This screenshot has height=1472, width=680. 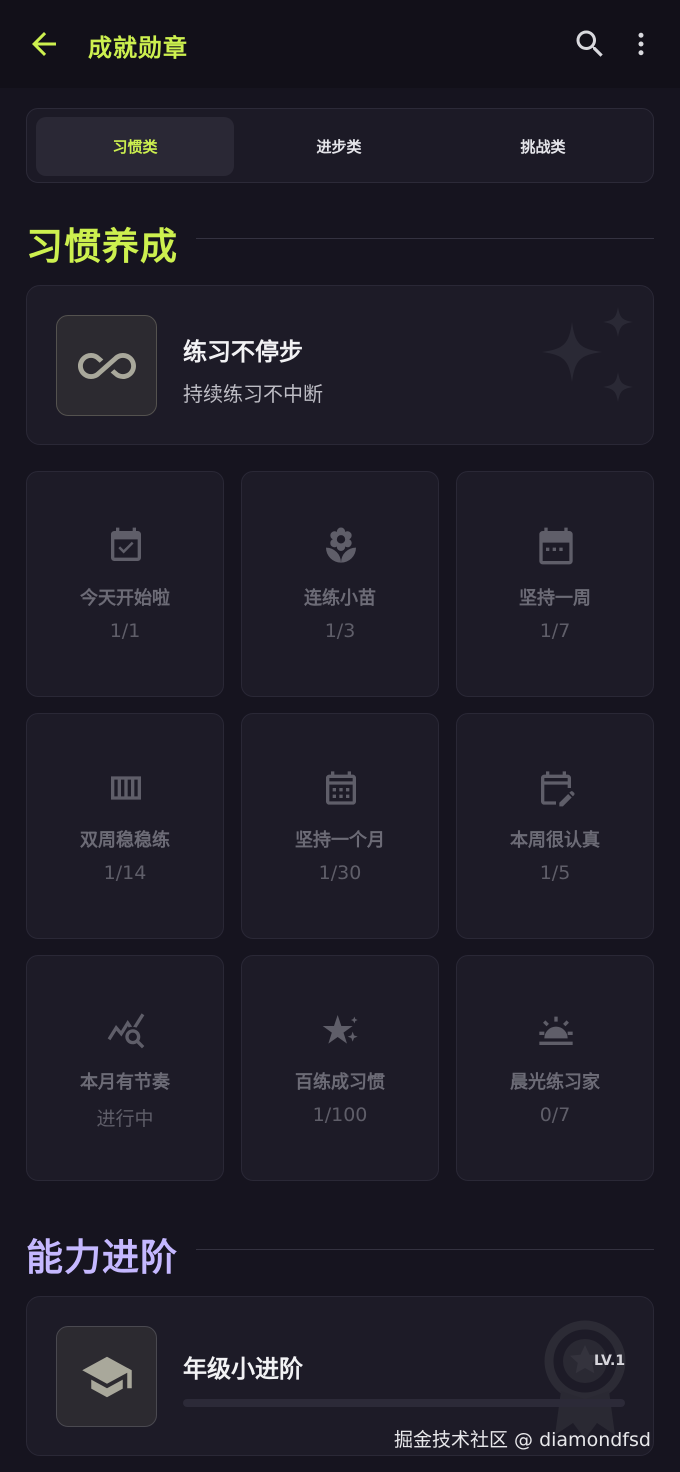 I want to click on arrow-left-icon, so click(x=44, y=44).